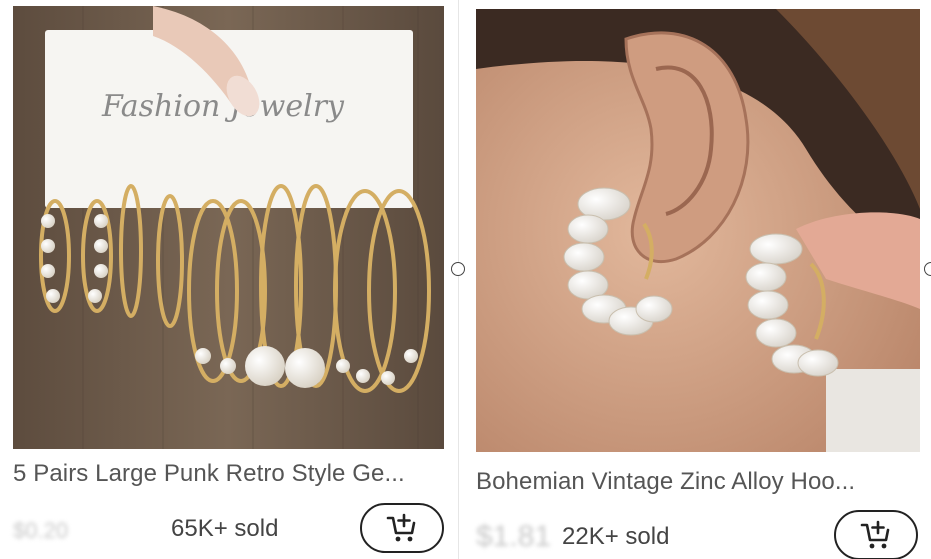  What do you see at coordinates (41, 530) in the screenshot?
I see `product-price: $0.20` at bounding box center [41, 530].